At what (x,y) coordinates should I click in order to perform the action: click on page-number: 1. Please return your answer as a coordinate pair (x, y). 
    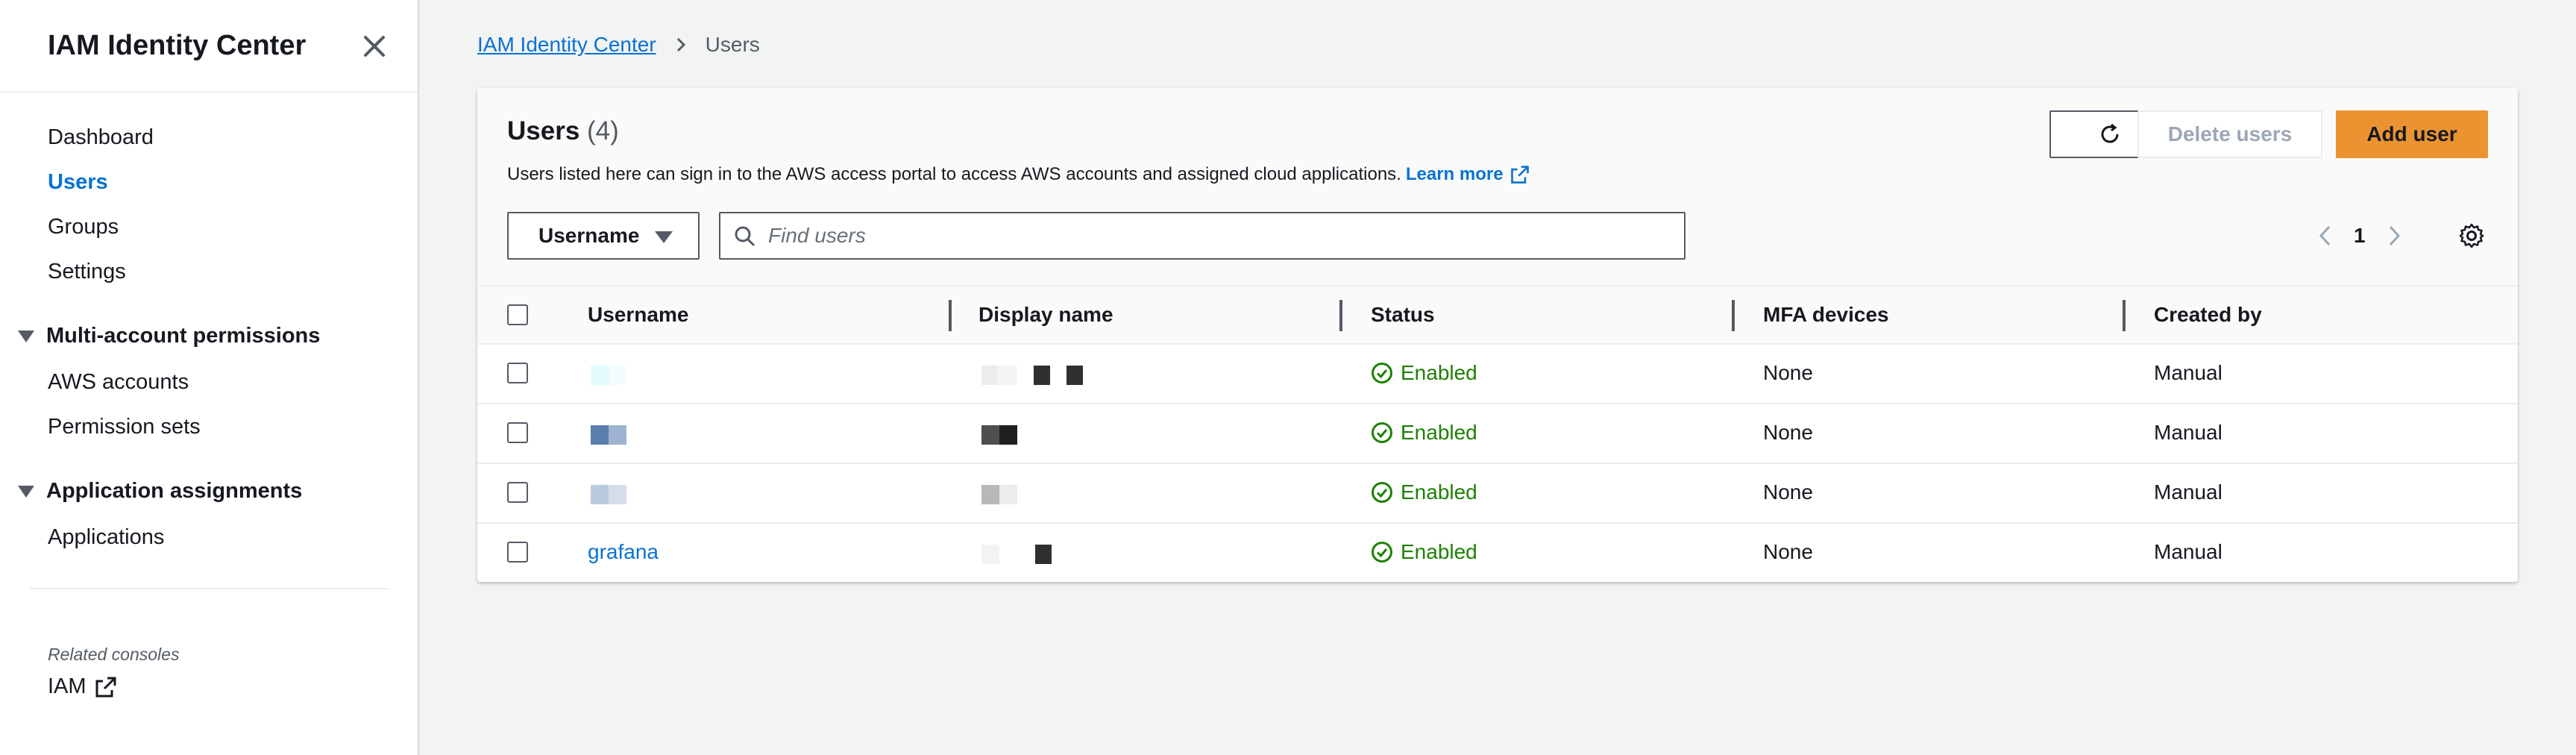
    Looking at the image, I should click on (2360, 236).